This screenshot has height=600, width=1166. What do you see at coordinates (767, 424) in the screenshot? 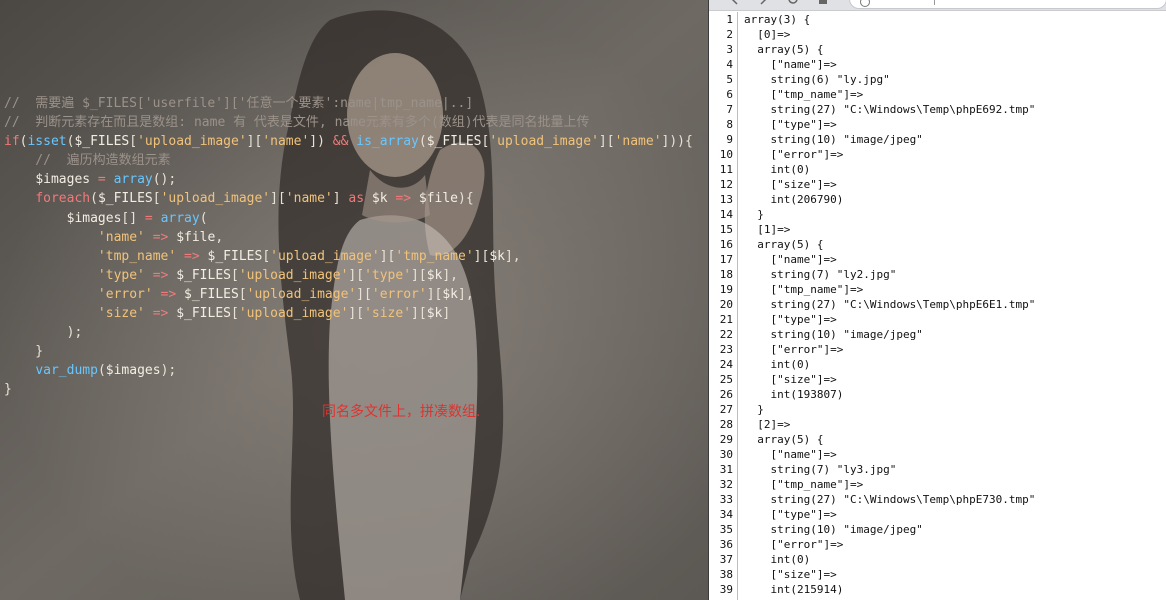
I see `output-line: [2]=>` at bounding box center [767, 424].